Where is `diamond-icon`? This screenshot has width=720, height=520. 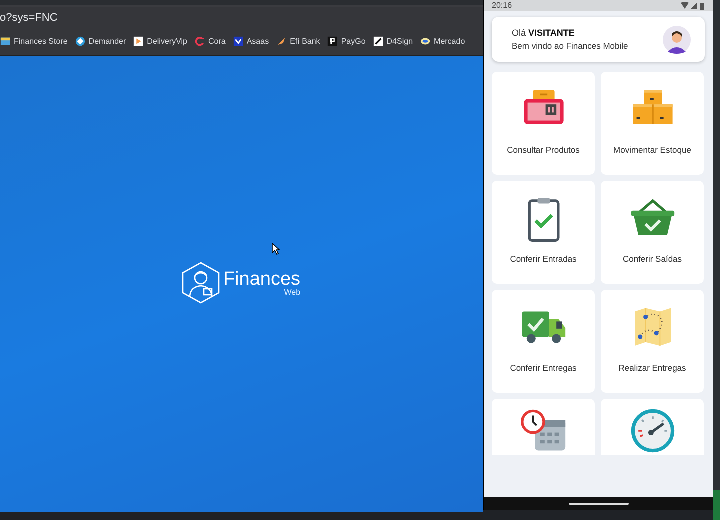 diamond-icon is located at coordinates (80, 41).